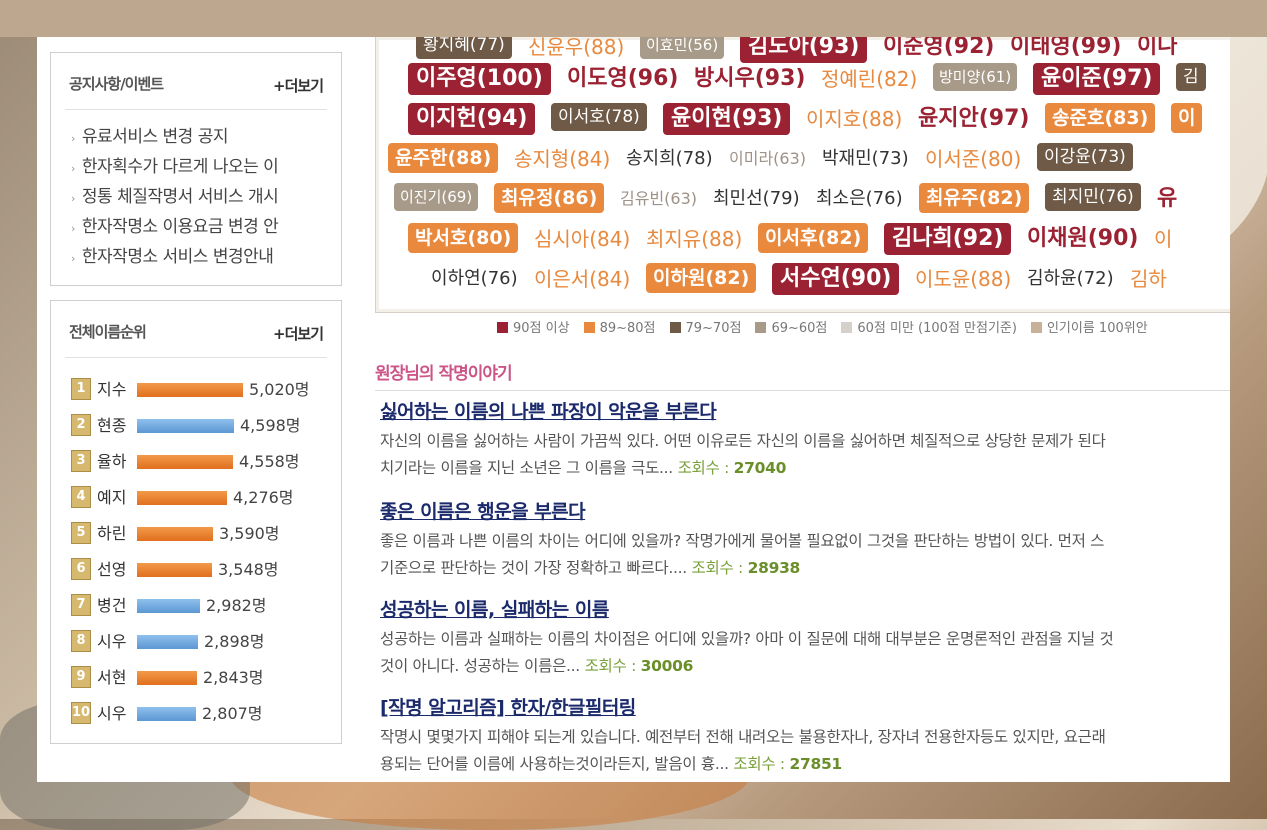  Describe the element at coordinates (436, 197) in the screenshot. I see `name-tag: 이진기(69)` at that location.